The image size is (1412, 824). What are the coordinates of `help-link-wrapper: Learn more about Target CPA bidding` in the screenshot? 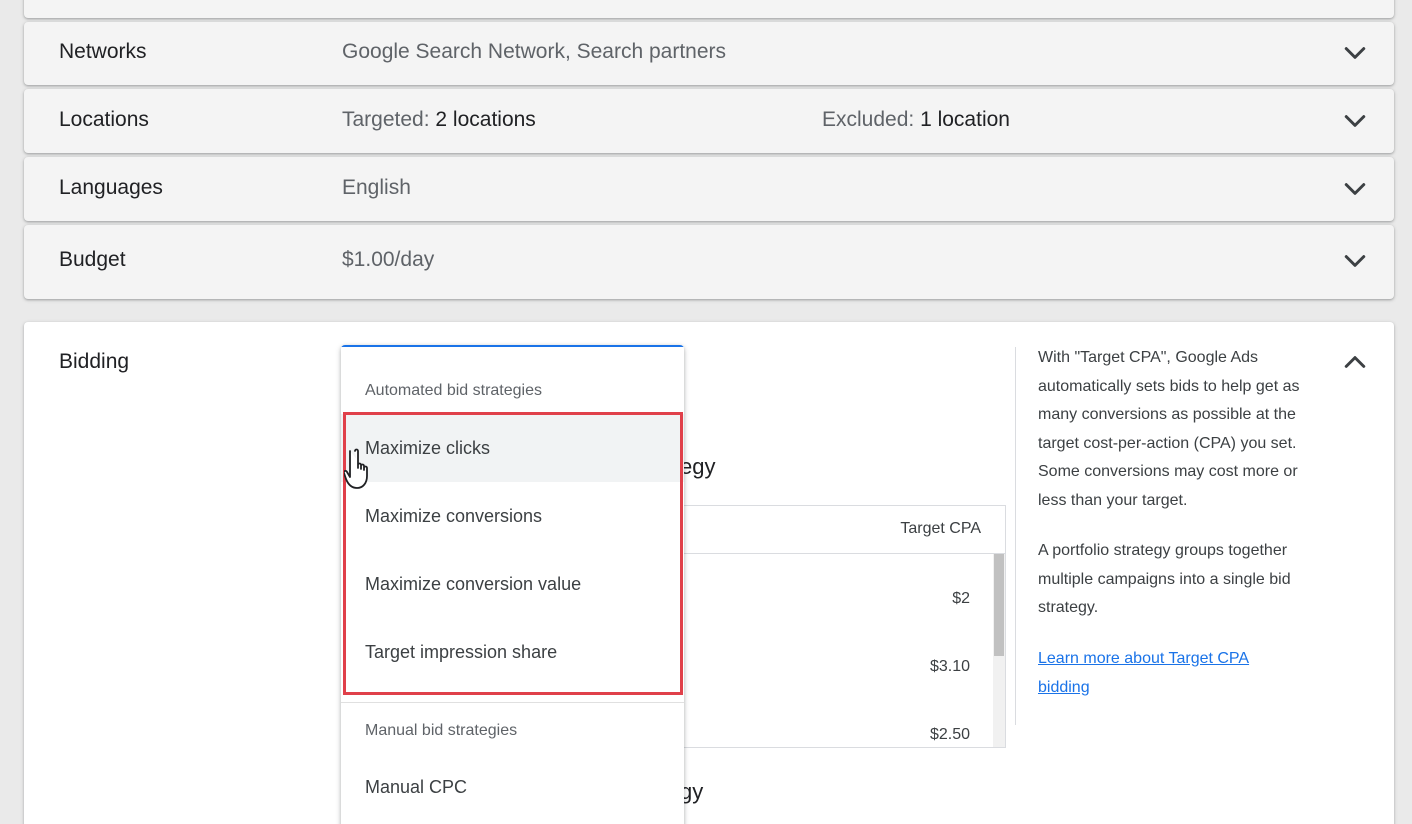 It's located at (1163, 673).